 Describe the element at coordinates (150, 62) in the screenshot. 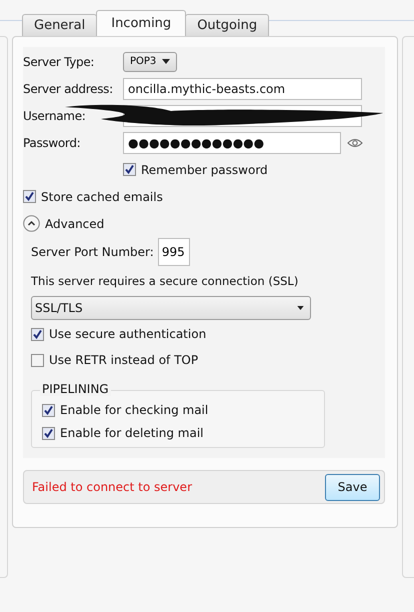

I see `server-type-dropdown: POP3` at that location.